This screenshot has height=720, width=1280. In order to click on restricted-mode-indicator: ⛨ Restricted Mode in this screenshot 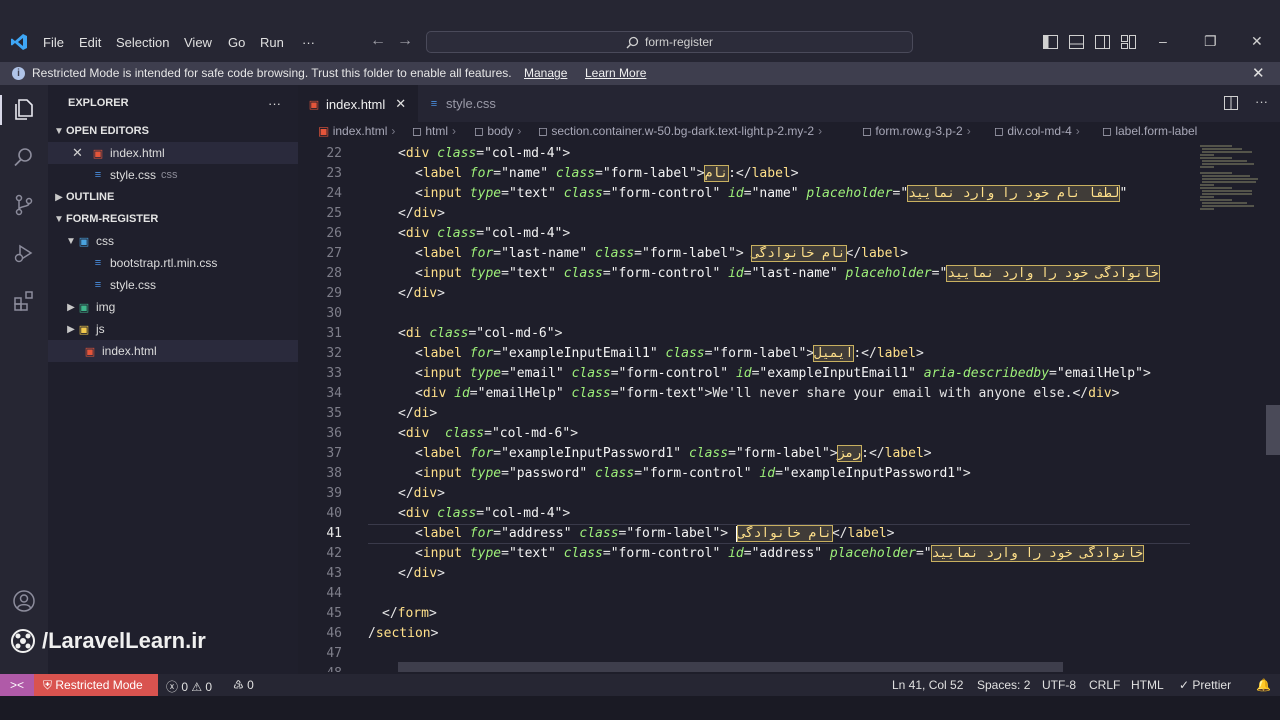, I will do `click(96, 685)`.